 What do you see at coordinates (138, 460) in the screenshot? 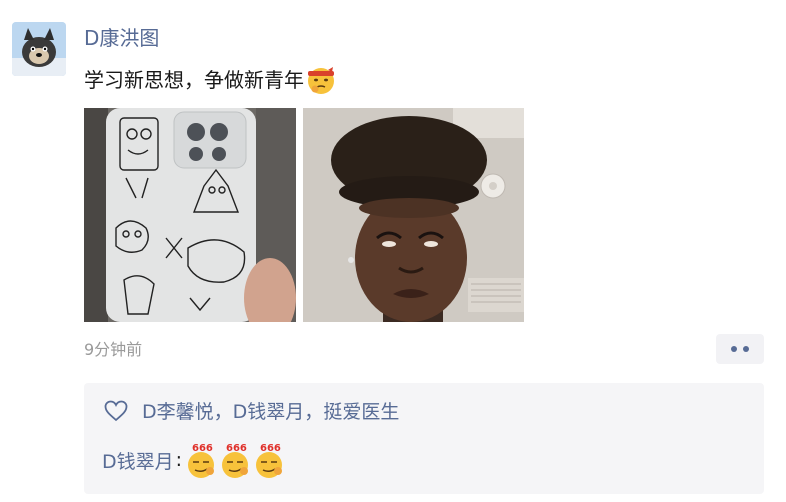
I see `comment-author: D钱翠月` at bounding box center [138, 460].